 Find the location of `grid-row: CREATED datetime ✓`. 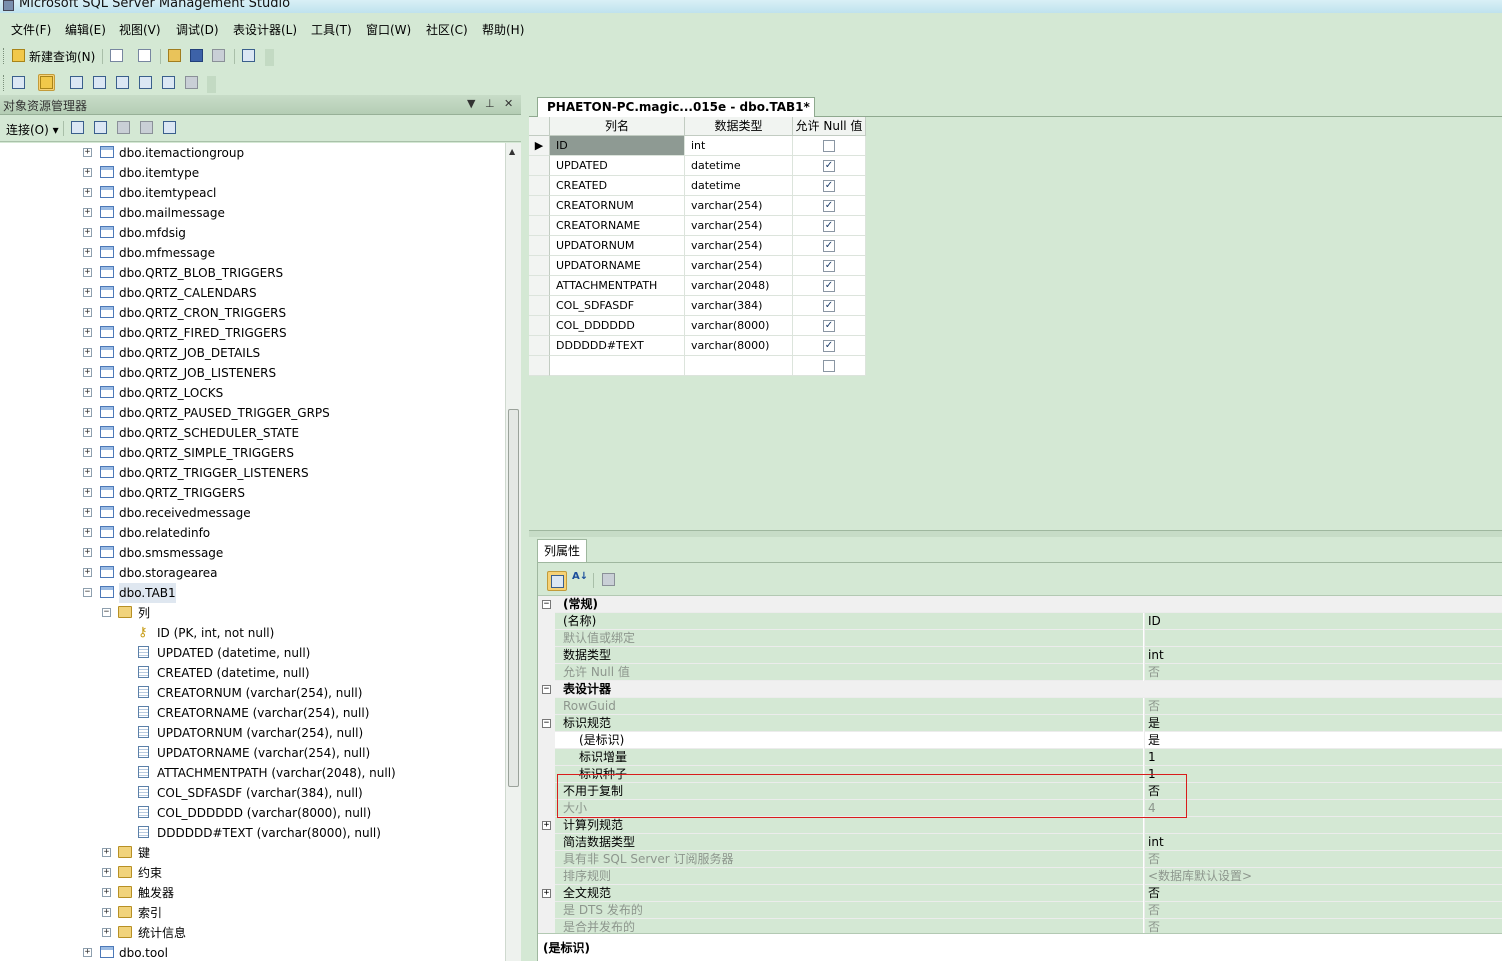

grid-row: CREATED datetime ✓ is located at coordinates (697, 186).